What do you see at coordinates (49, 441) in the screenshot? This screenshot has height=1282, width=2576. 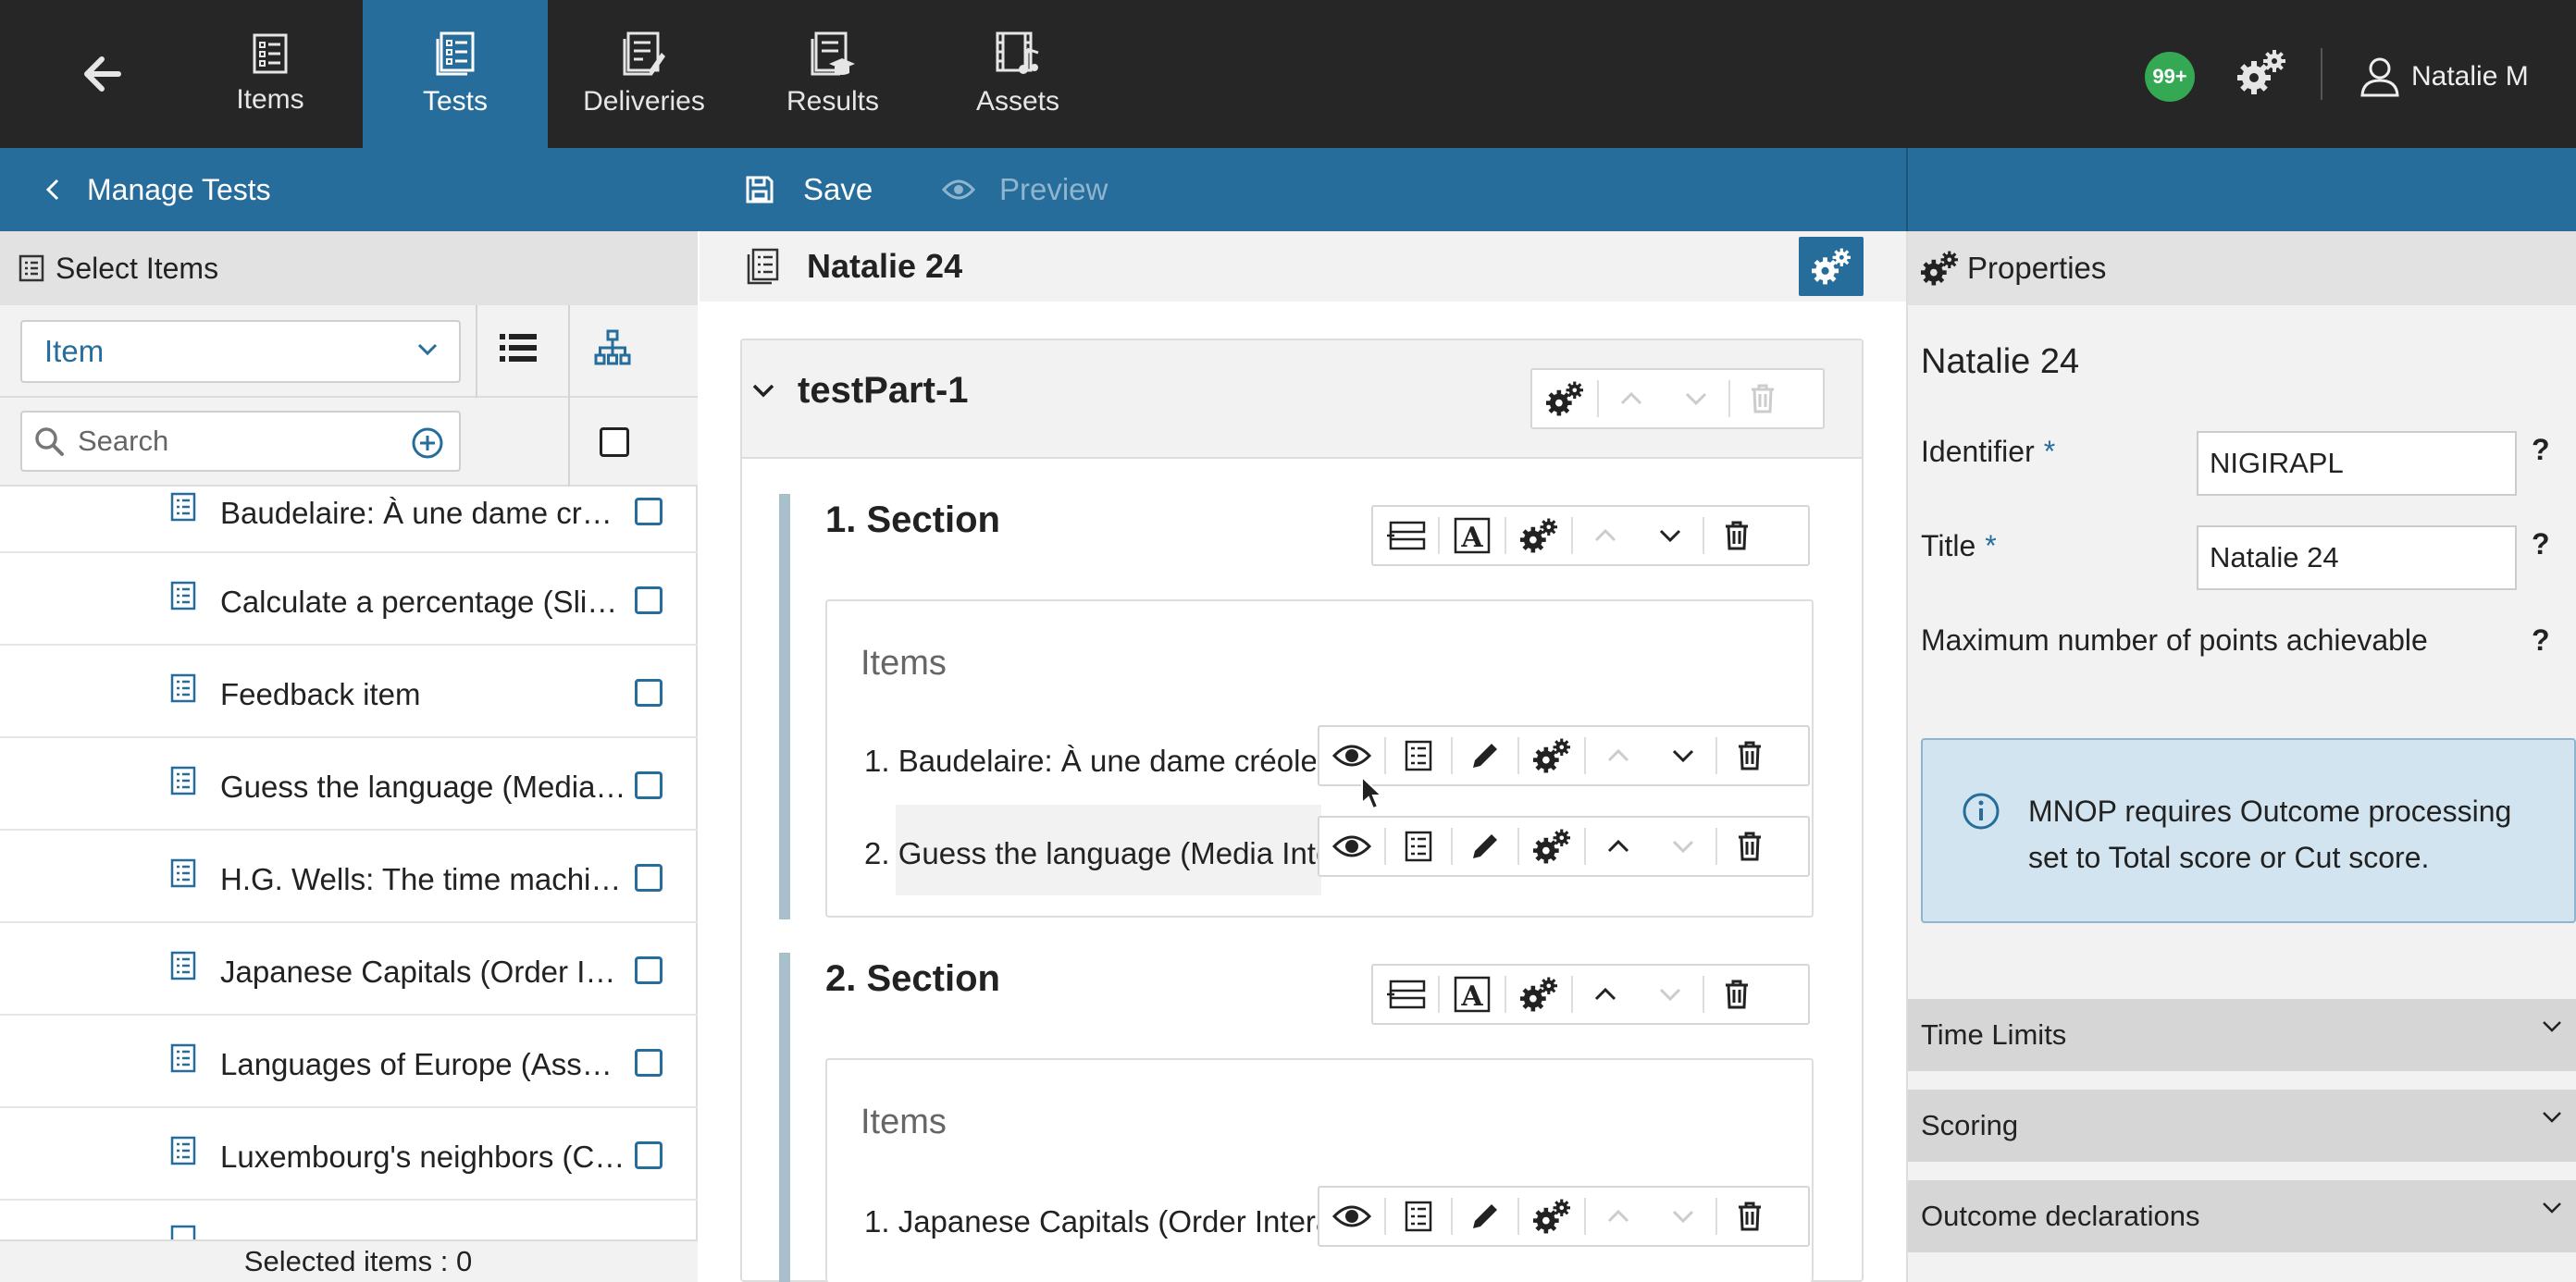 I see `search-icon` at bounding box center [49, 441].